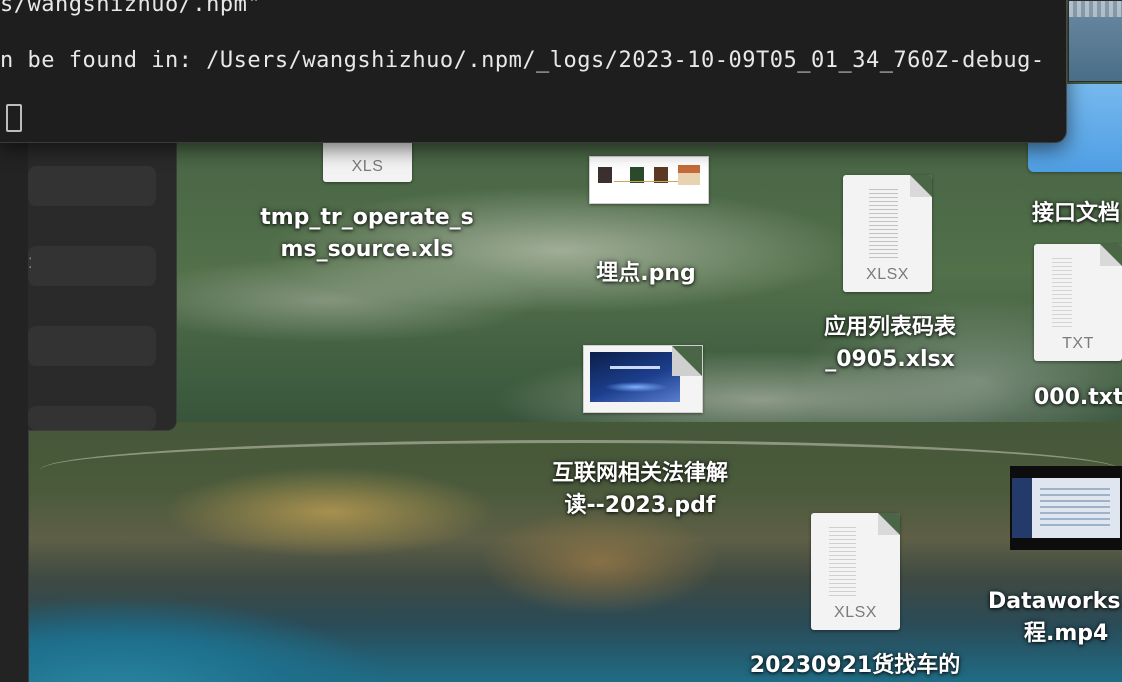 The height and width of the screenshot is (682, 1122). What do you see at coordinates (260, 622) in the screenshot?
I see `wallpaper-sea` at bounding box center [260, 622].